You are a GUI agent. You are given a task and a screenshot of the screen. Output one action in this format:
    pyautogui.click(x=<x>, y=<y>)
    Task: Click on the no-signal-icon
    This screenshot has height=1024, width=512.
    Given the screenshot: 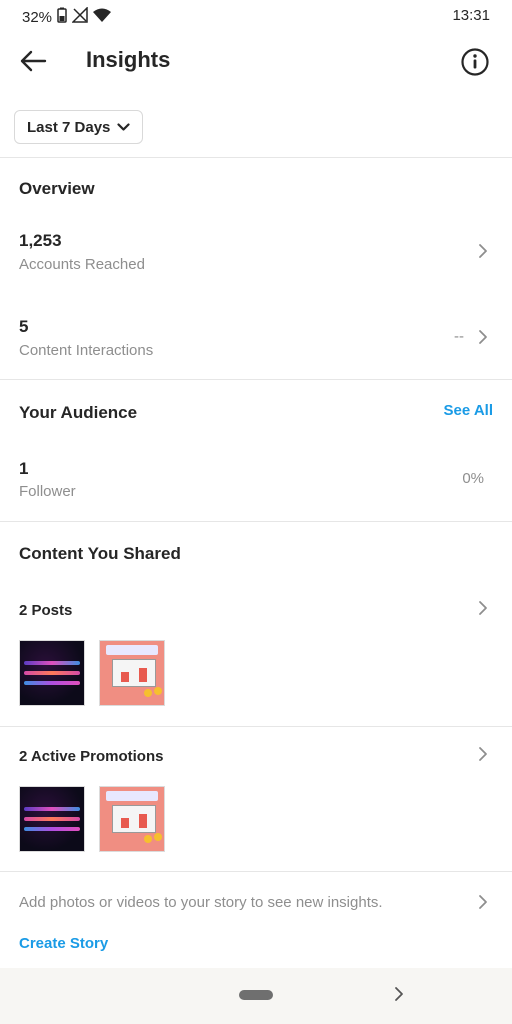 What is the action you would take?
    pyautogui.click(x=79, y=16)
    